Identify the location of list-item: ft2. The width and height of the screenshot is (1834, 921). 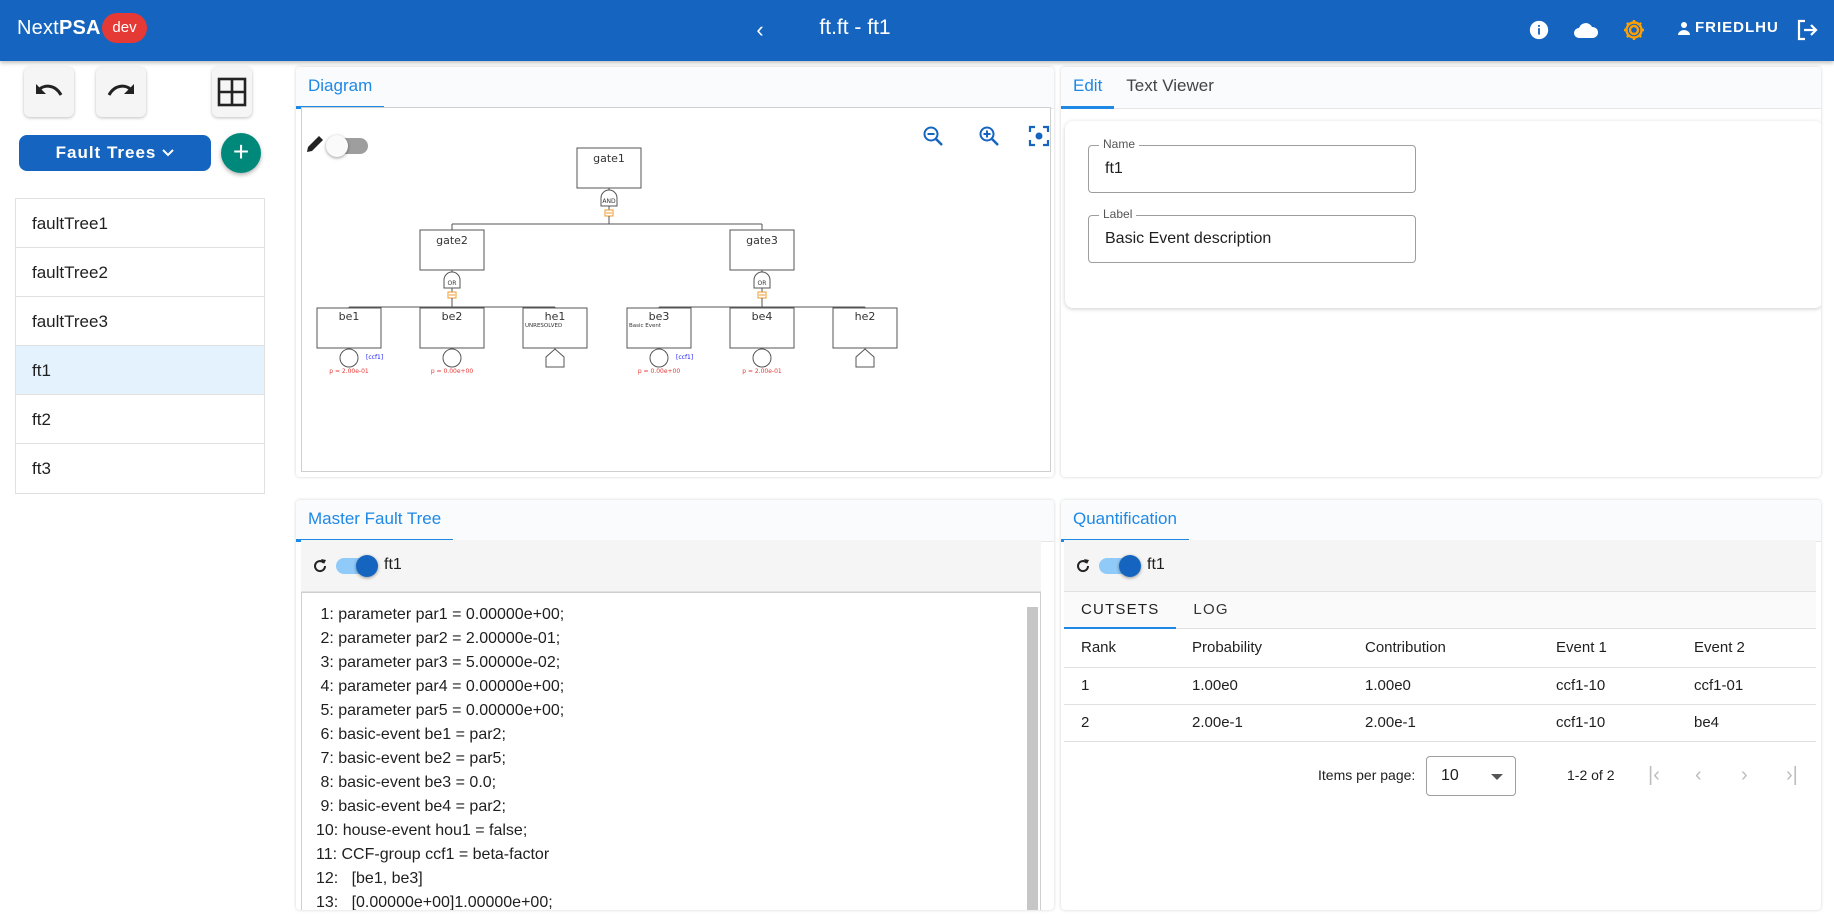
(140, 419).